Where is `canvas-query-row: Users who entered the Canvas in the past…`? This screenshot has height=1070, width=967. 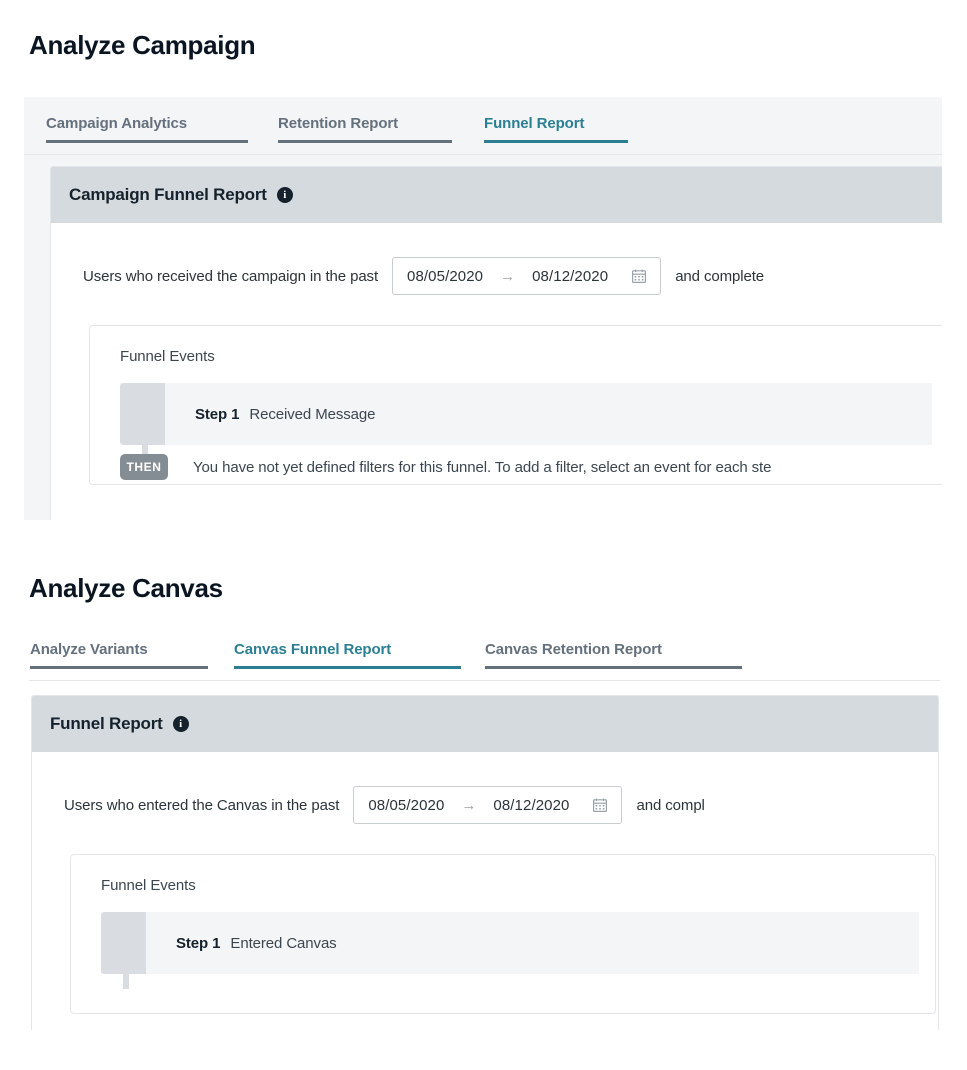 canvas-query-row: Users who entered the Canvas in the past… is located at coordinates (485, 805).